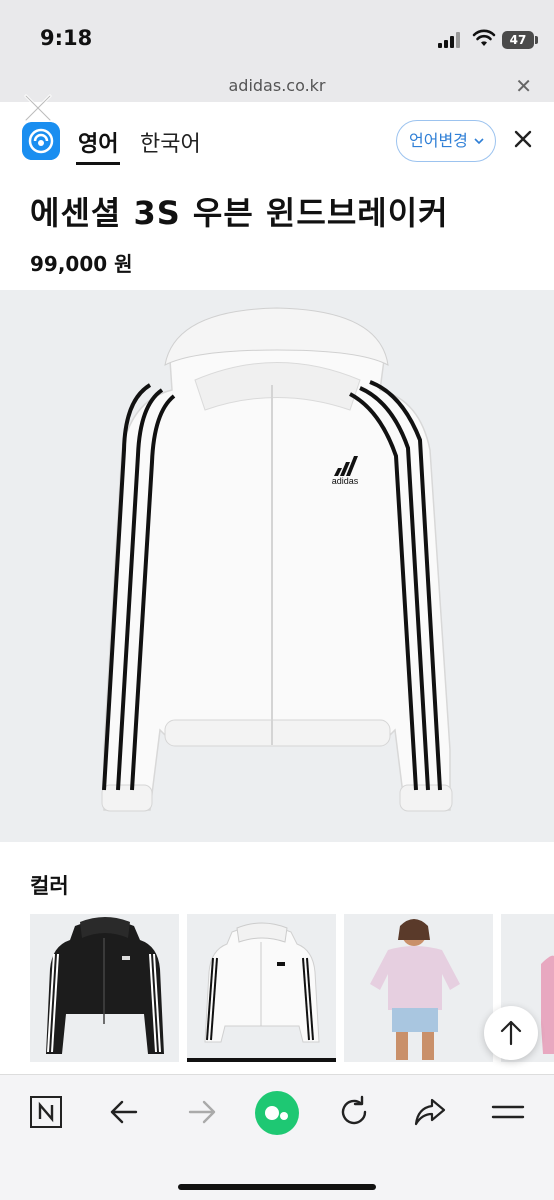  Describe the element at coordinates (430, 1112) in the screenshot. I see `share-icon` at that location.